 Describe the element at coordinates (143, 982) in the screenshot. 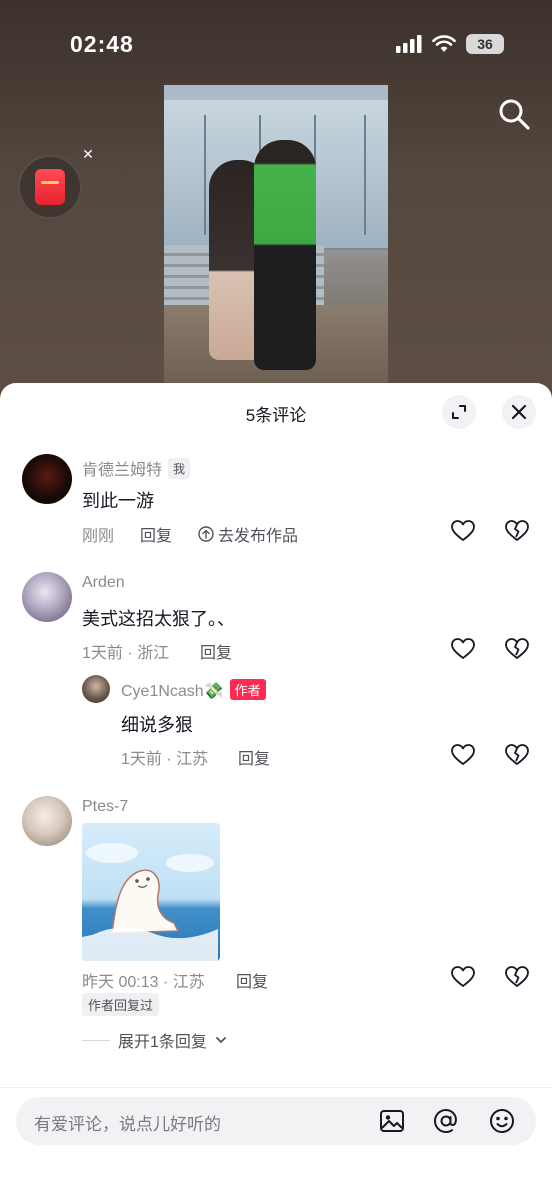

I see `comment-time-location: 昨天 00:13 · 江苏` at that location.